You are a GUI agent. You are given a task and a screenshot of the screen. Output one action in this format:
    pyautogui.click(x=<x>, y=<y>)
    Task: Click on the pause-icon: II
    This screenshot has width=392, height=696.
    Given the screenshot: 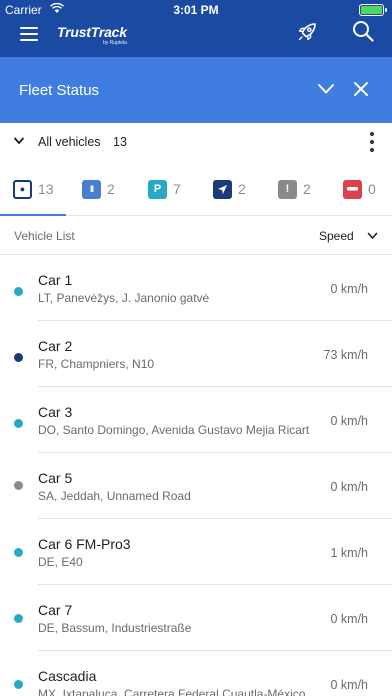 What is the action you would take?
    pyautogui.click(x=91, y=189)
    